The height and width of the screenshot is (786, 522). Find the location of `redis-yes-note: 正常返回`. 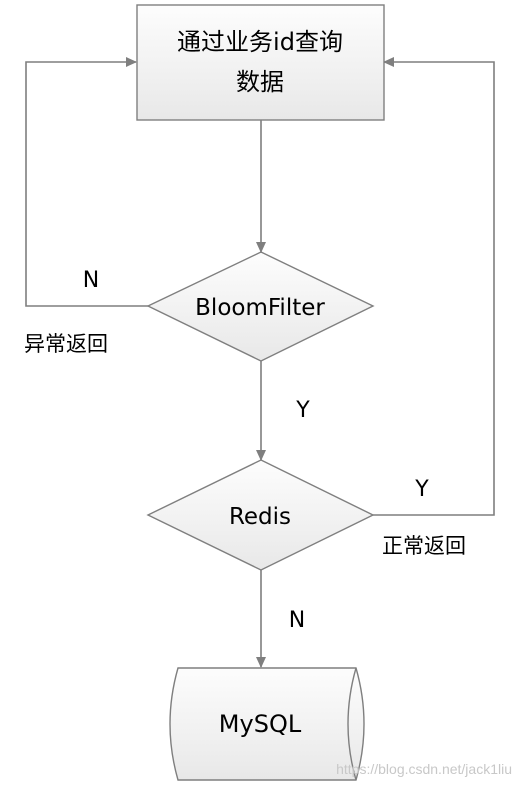

redis-yes-note: 正常返回 is located at coordinates (424, 546).